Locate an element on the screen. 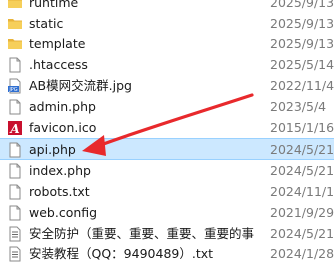 Image resolution: width=334 pixels, height=265 pixels. file-name: index.php is located at coordinates (60, 171).